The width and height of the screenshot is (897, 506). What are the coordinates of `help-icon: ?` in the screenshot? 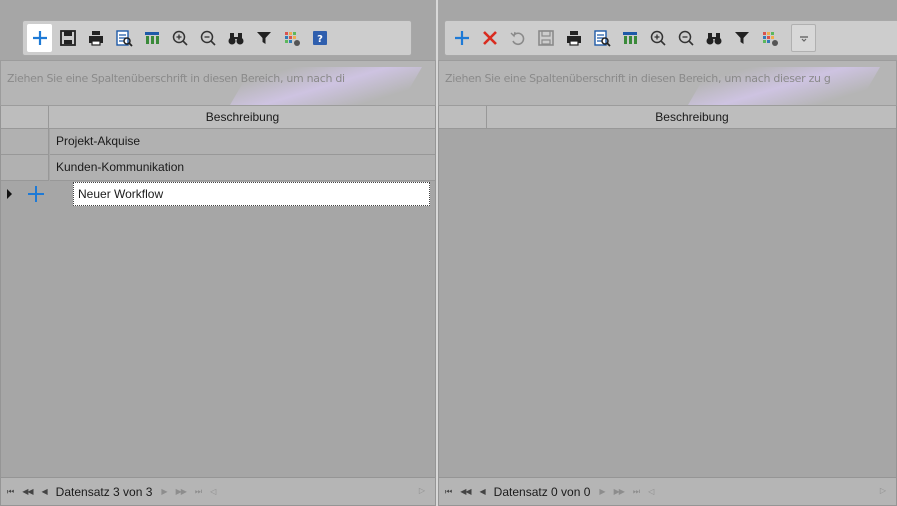 It's located at (319, 38).